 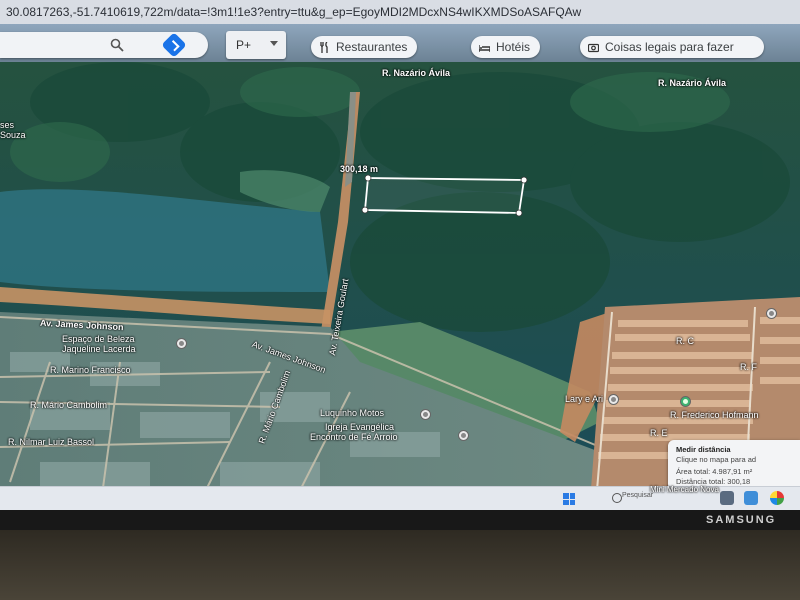 What do you see at coordinates (352, 413) in the screenshot?
I see `place-label-luquinho-motos: Luquinho Motos` at bounding box center [352, 413].